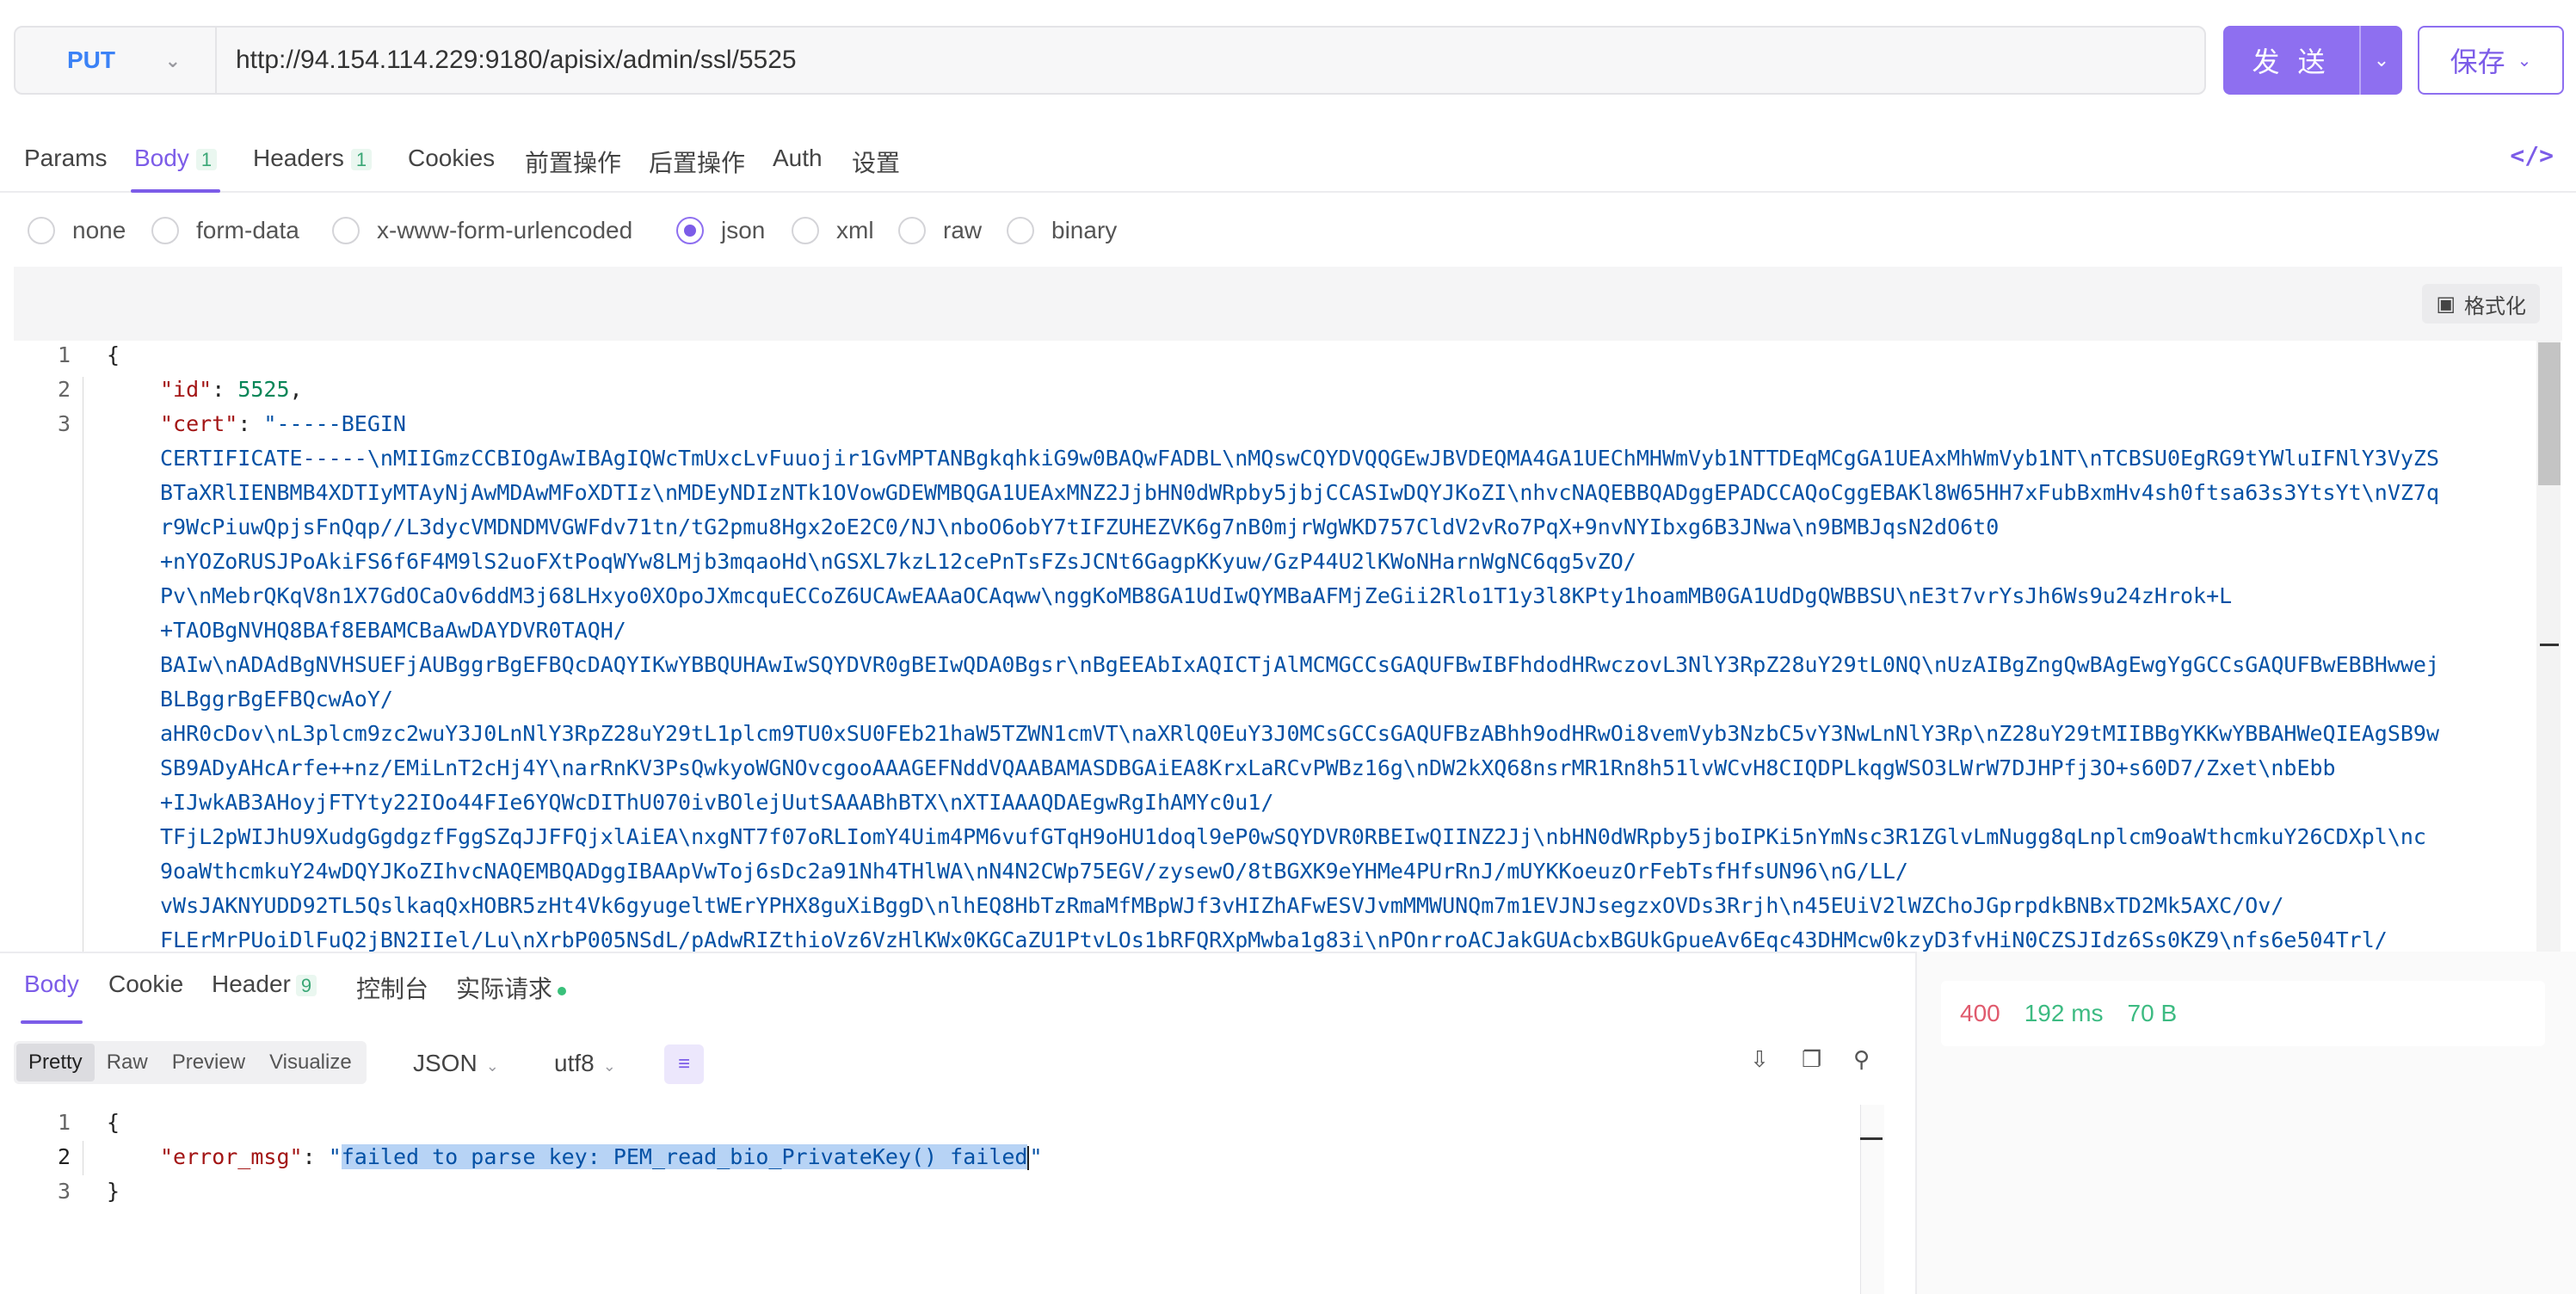 This screenshot has height=1294, width=2576. Describe the element at coordinates (940, 230) in the screenshot. I see `radio-raw: raw` at that location.